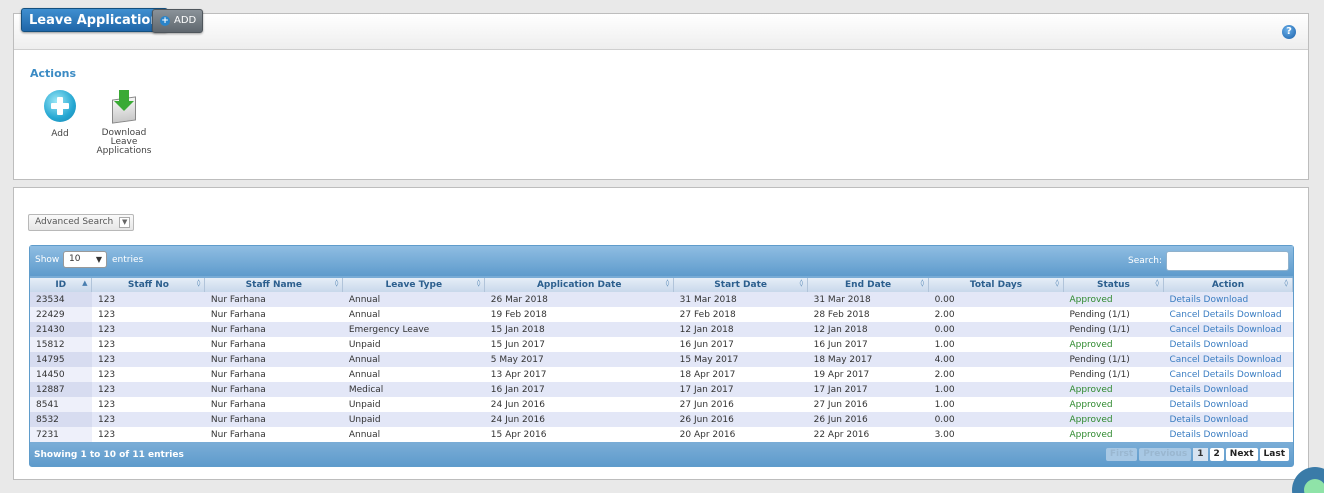 This screenshot has width=1324, height=493. What do you see at coordinates (60, 134) in the screenshot?
I see `add-action-label: Add` at bounding box center [60, 134].